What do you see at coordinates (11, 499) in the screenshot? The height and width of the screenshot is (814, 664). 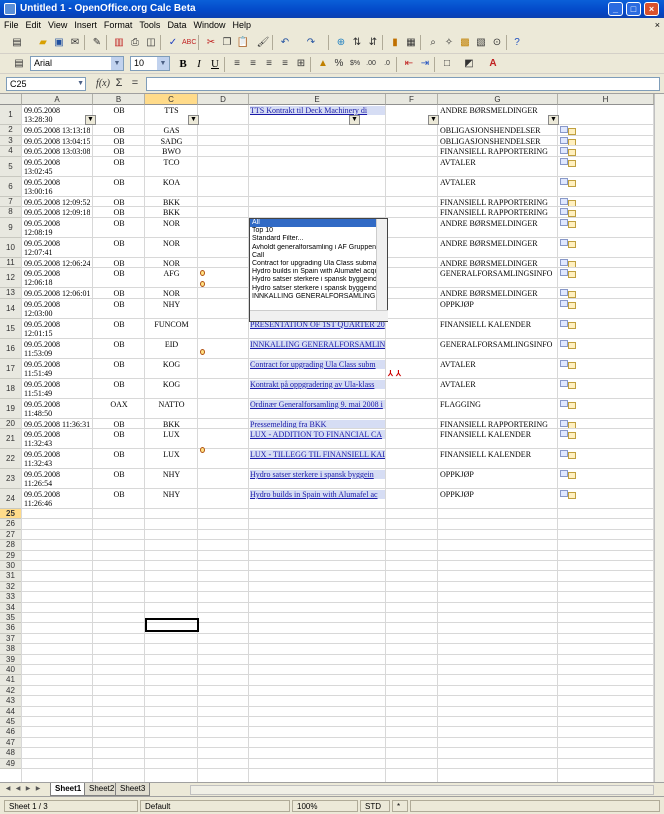 I see `row-header: 24` at bounding box center [11, 499].